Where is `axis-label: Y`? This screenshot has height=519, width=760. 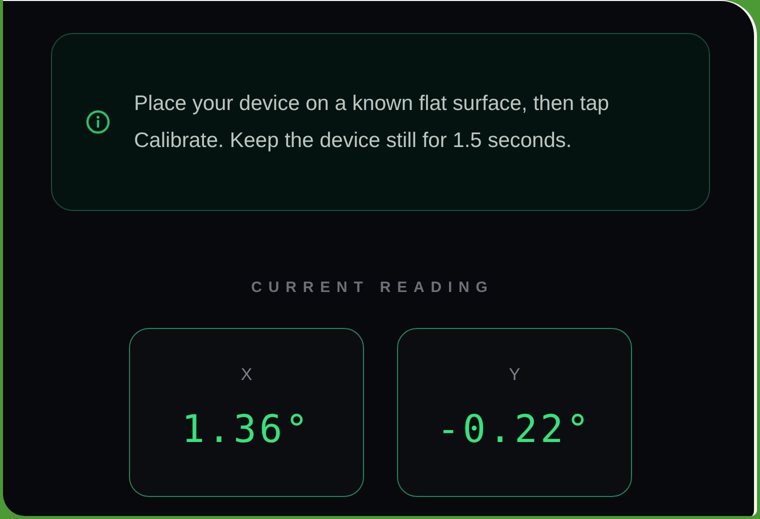 axis-label: Y is located at coordinates (514, 375).